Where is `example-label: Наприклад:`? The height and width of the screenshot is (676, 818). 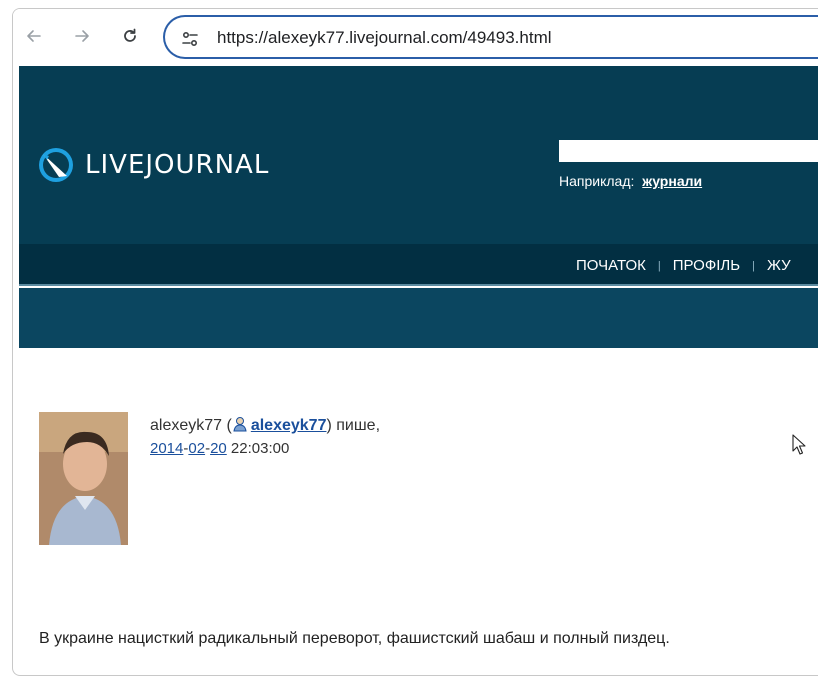 example-label: Наприклад: is located at coordinates (597, 181).